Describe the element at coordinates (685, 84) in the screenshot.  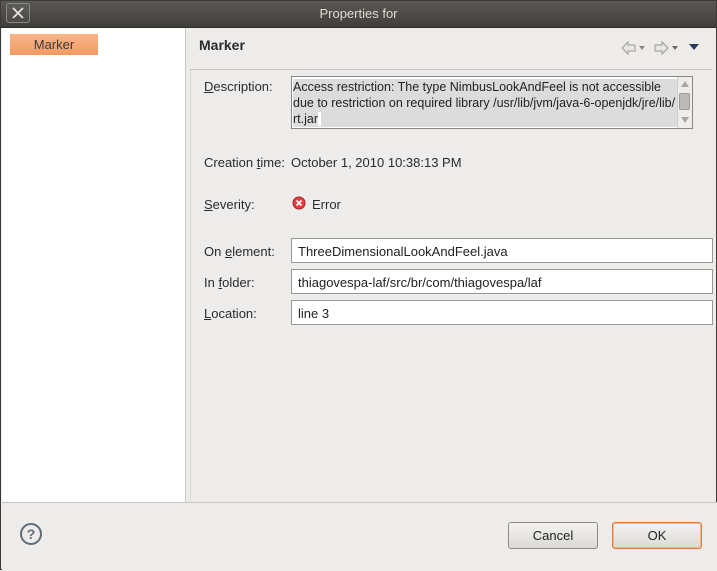
I see `scroll-up-icon` at that location.